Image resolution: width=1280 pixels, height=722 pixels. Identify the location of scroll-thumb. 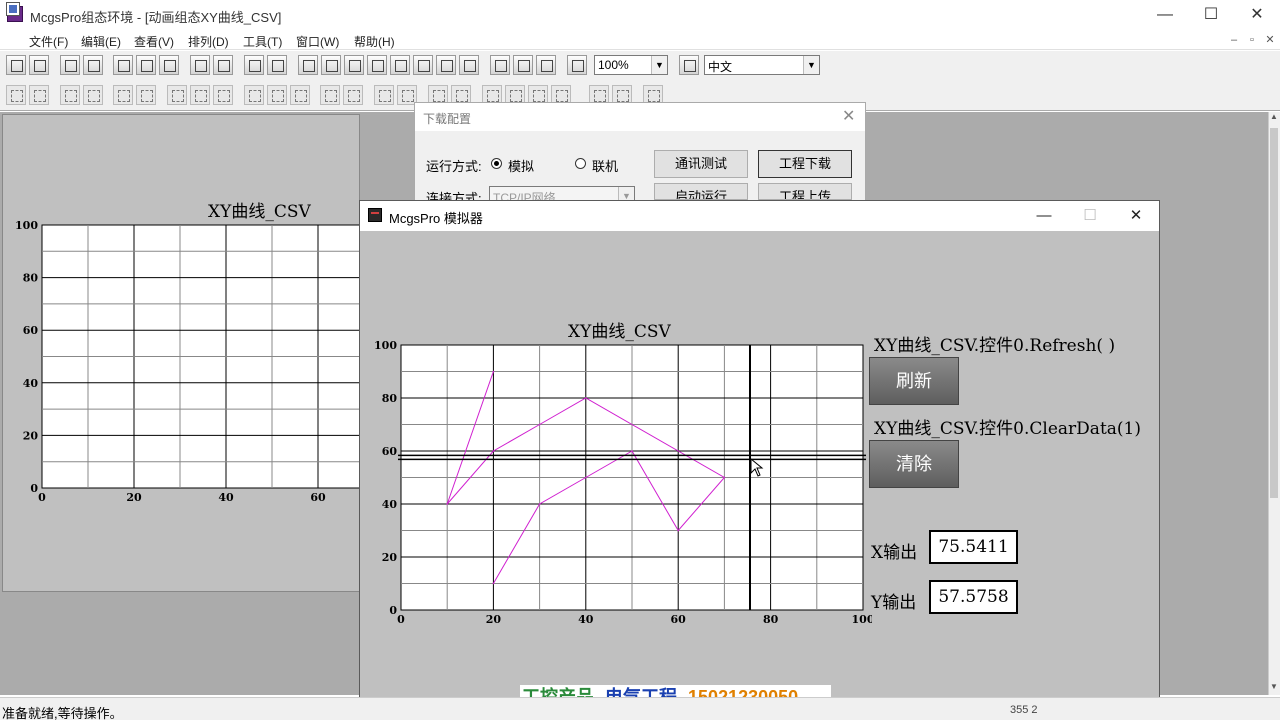
(1274, 313).